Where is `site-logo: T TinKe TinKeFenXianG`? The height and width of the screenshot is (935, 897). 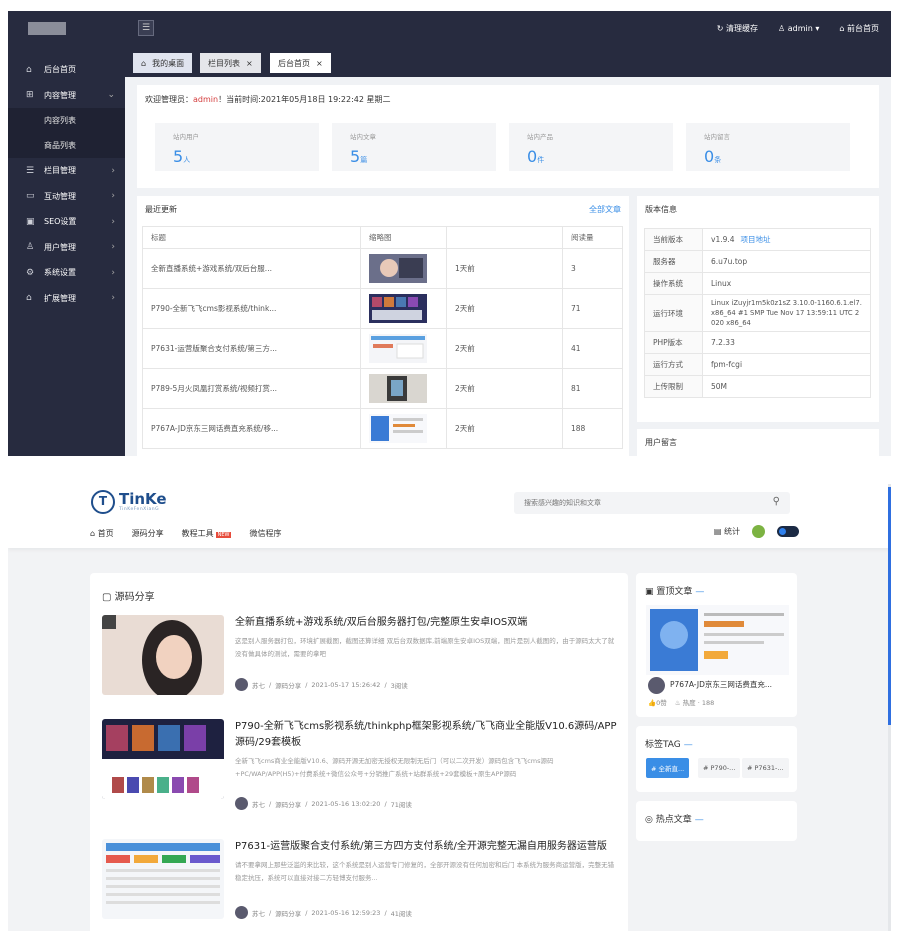 site-logo: T TinKe TinKeFenXianG is located at coordinates (129, 502).